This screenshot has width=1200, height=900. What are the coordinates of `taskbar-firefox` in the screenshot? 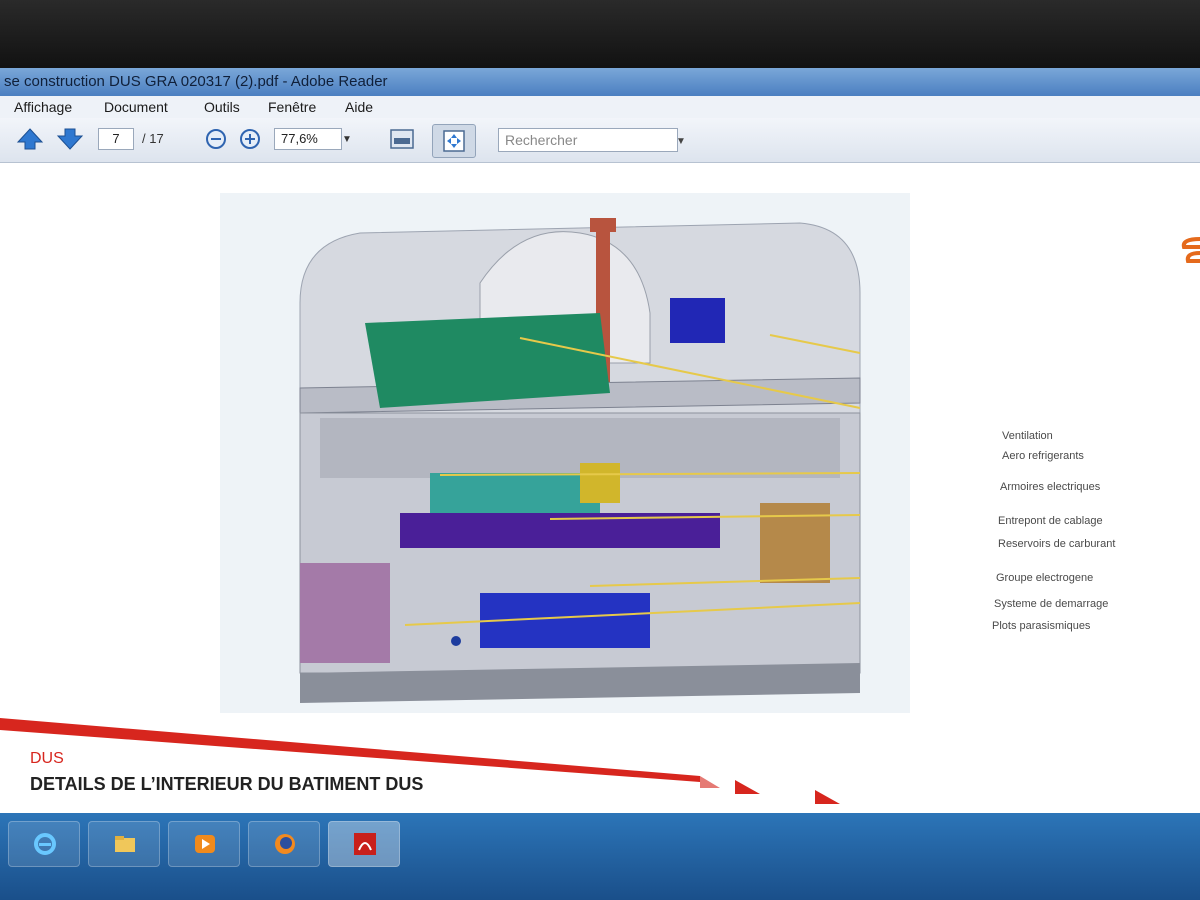 It's located at (284, 844).